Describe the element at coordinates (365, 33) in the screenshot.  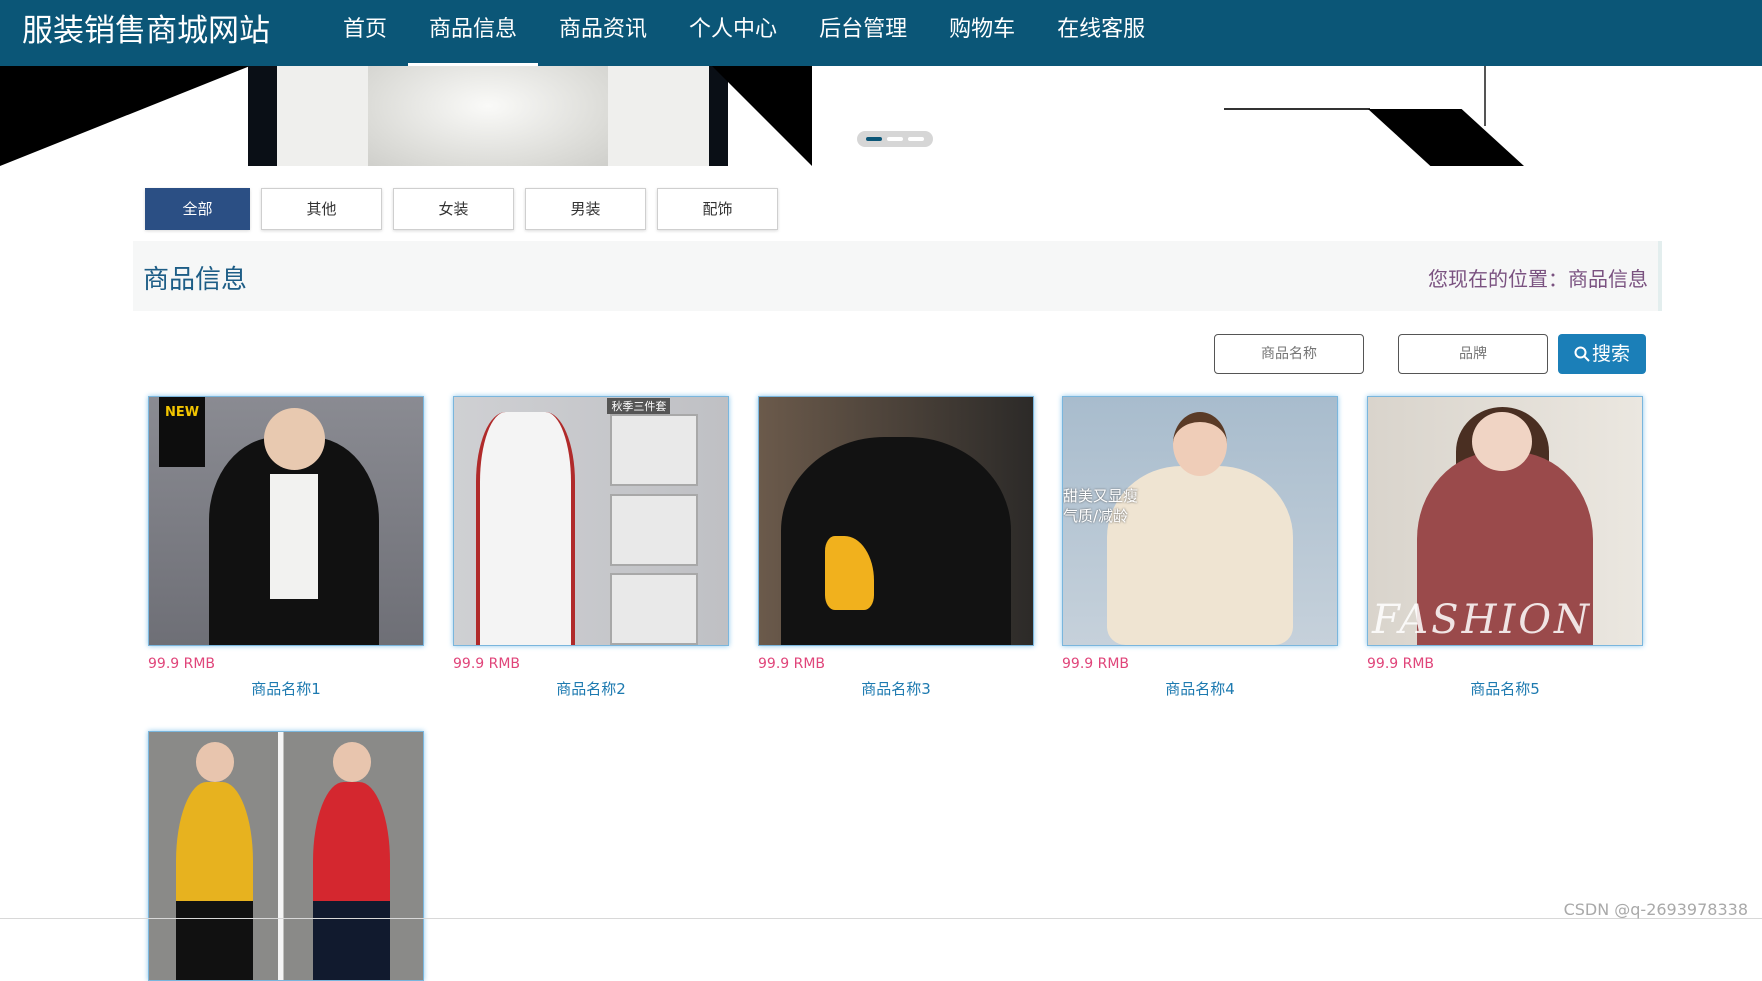
I see `nav-home: 首页` at that location.